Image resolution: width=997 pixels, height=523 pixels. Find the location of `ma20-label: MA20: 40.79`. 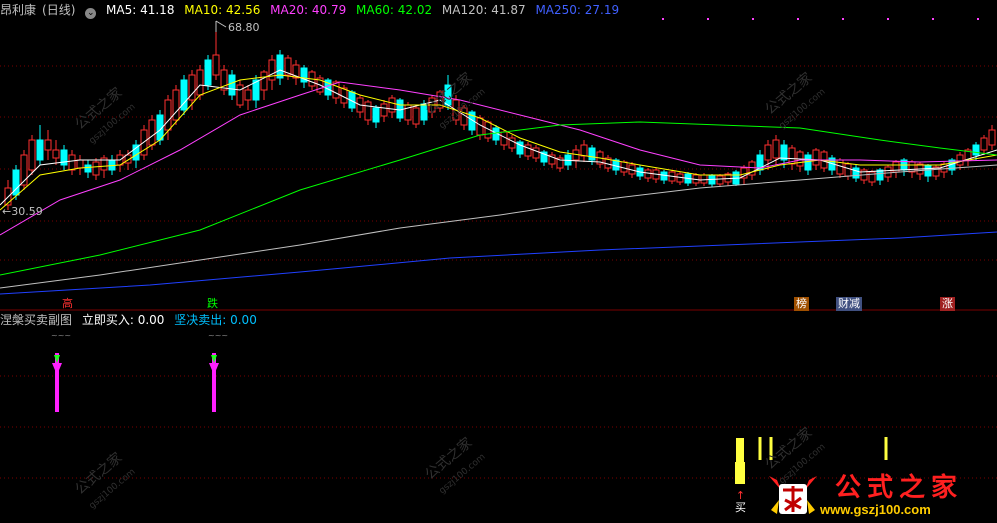

ma20-label: MA20: 40.79 is located at coordinates (308, 10).